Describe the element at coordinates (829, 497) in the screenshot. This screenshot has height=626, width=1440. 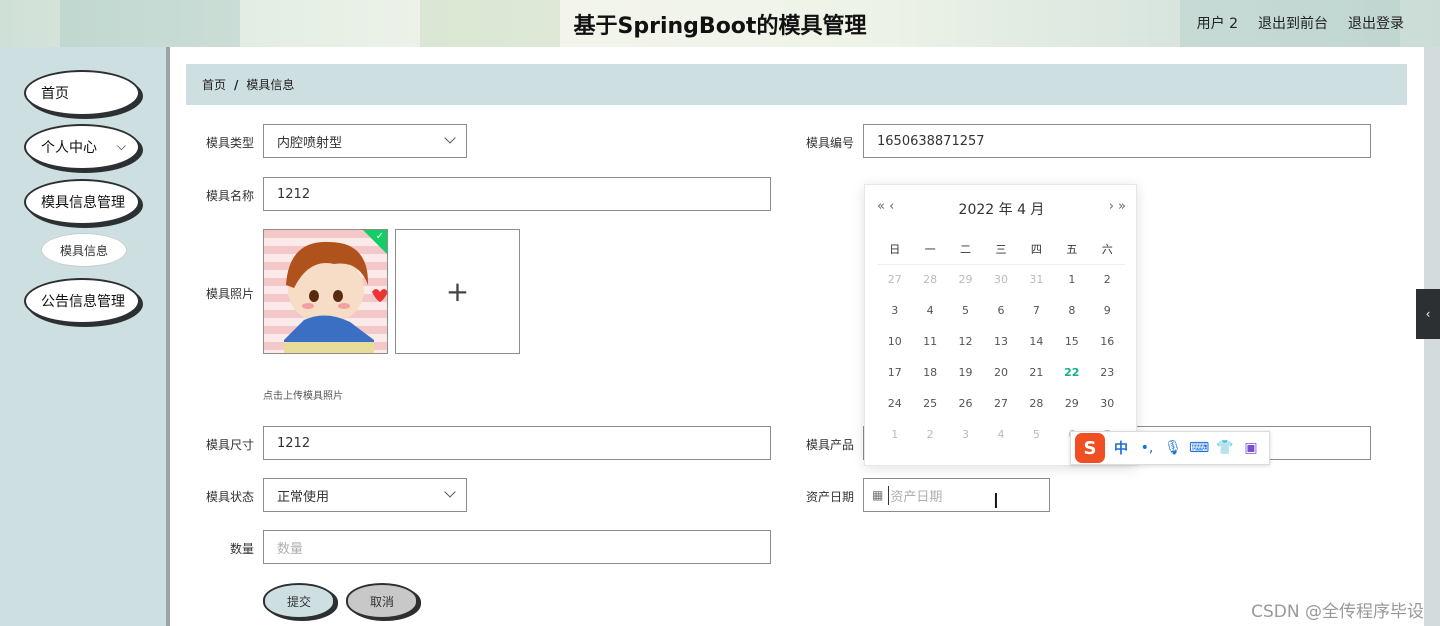
I see `date-label: 资产日期` at that location.